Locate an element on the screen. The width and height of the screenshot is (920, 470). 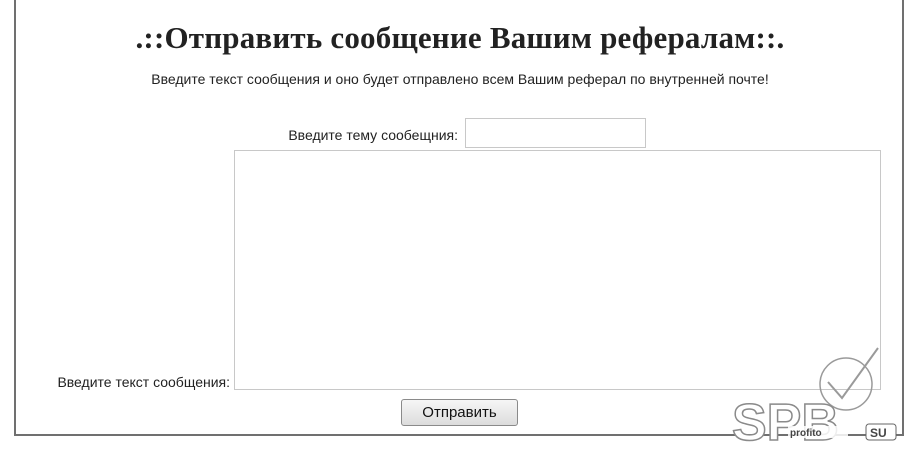
message-label: Введите текст сообщения: is located at coordinates (143, 382).